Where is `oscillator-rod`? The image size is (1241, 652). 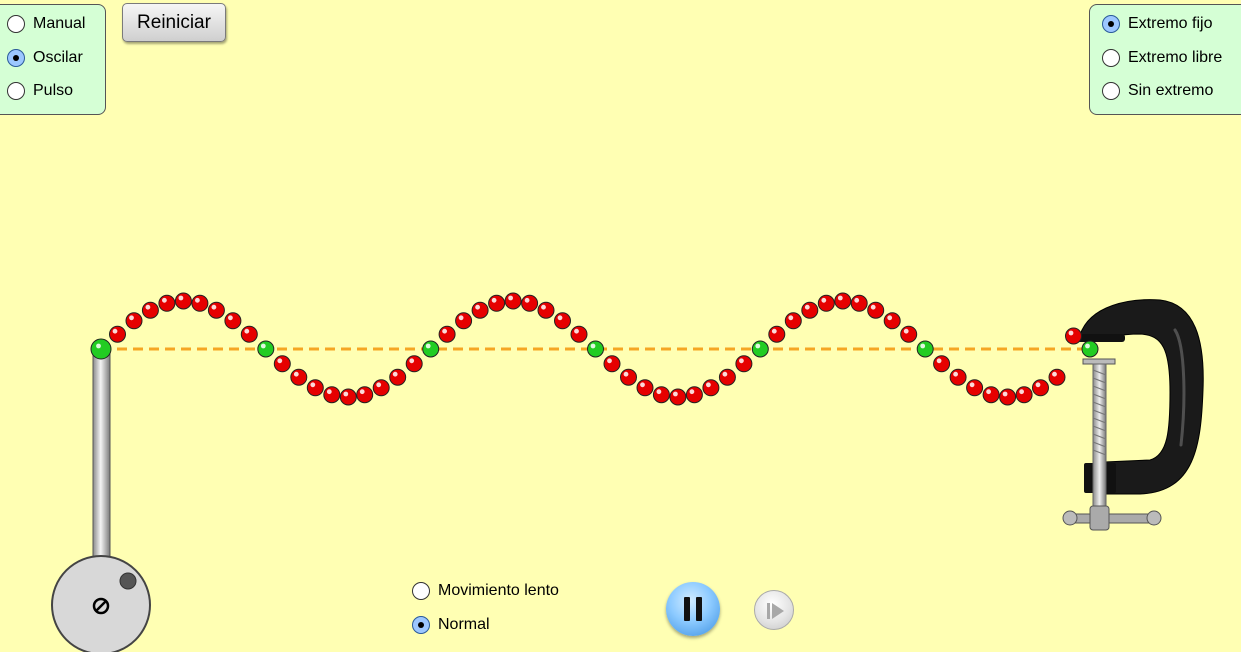
oscillator-rod is located at coordinates (101, 458).